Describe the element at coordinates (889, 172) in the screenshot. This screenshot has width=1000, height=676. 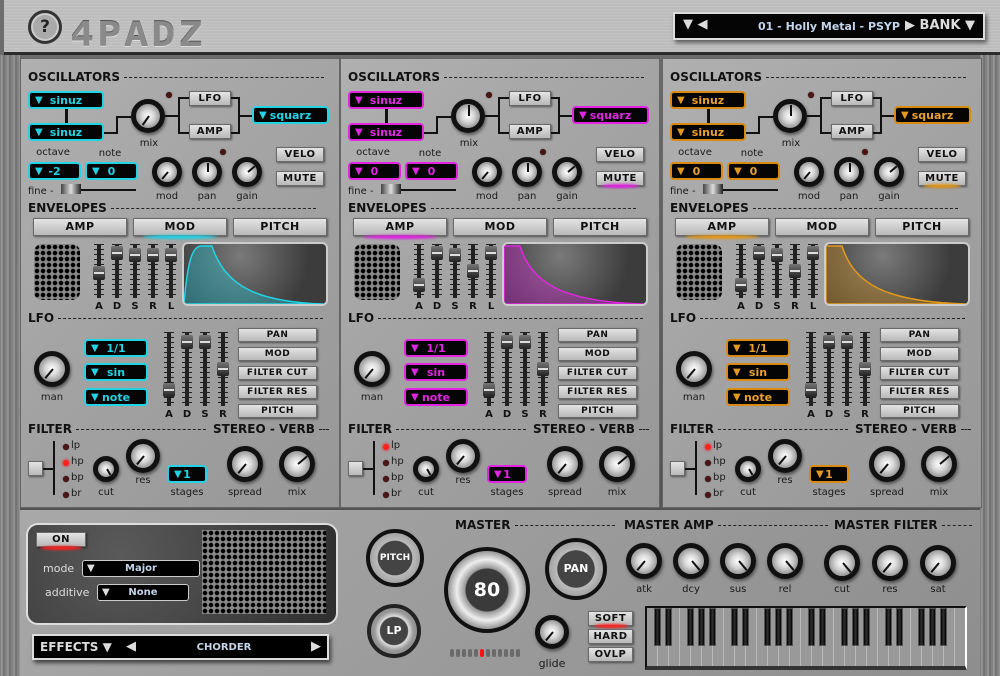
I see `gain-knob` at that location.